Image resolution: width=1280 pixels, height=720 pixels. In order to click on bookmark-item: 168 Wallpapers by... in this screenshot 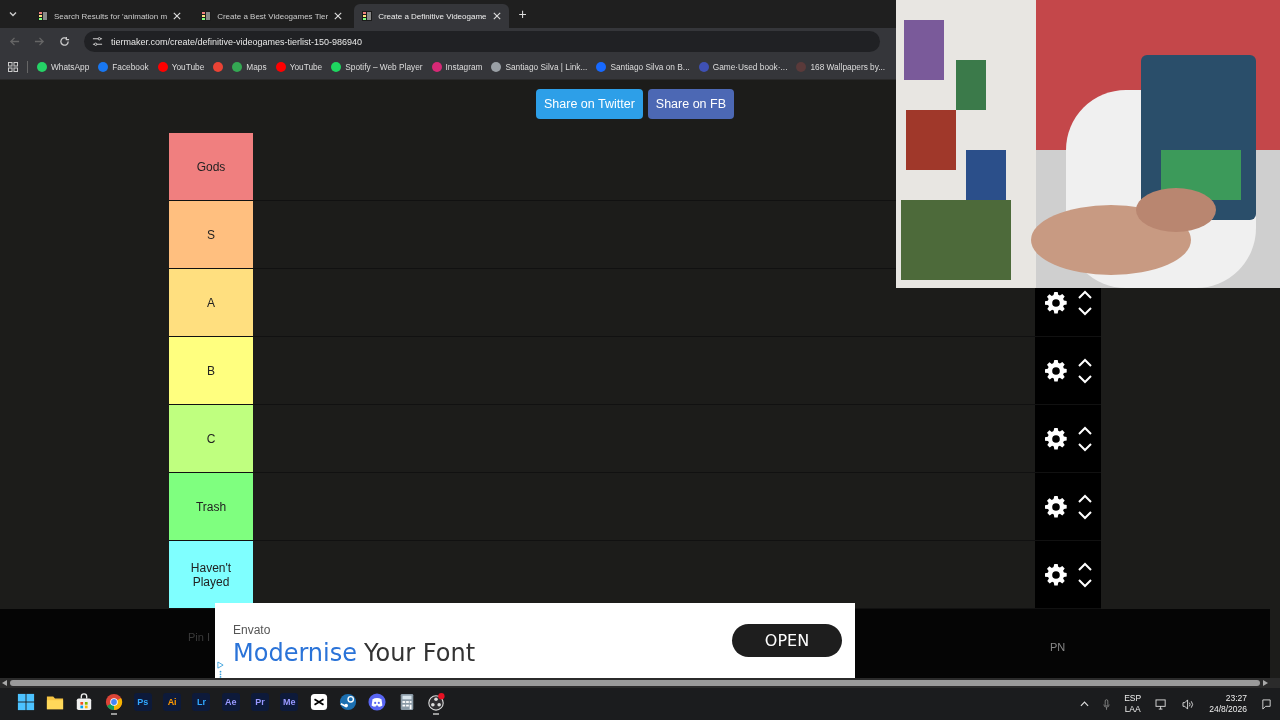, I will do `click(841, 67)`.